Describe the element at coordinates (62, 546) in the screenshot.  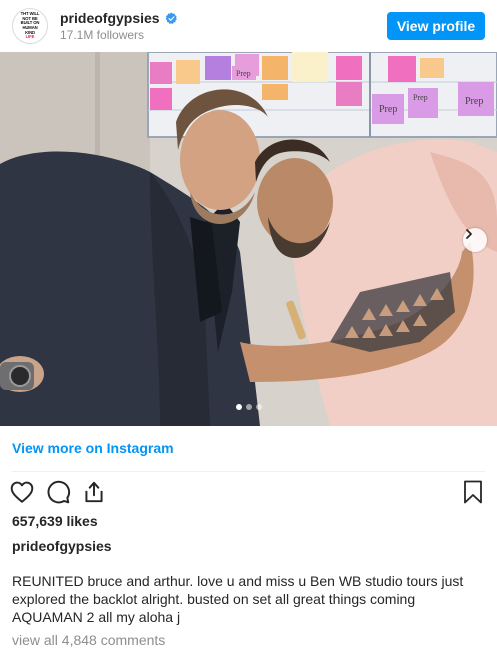
I see `caption-username-link: prideofgypsies` at that location.